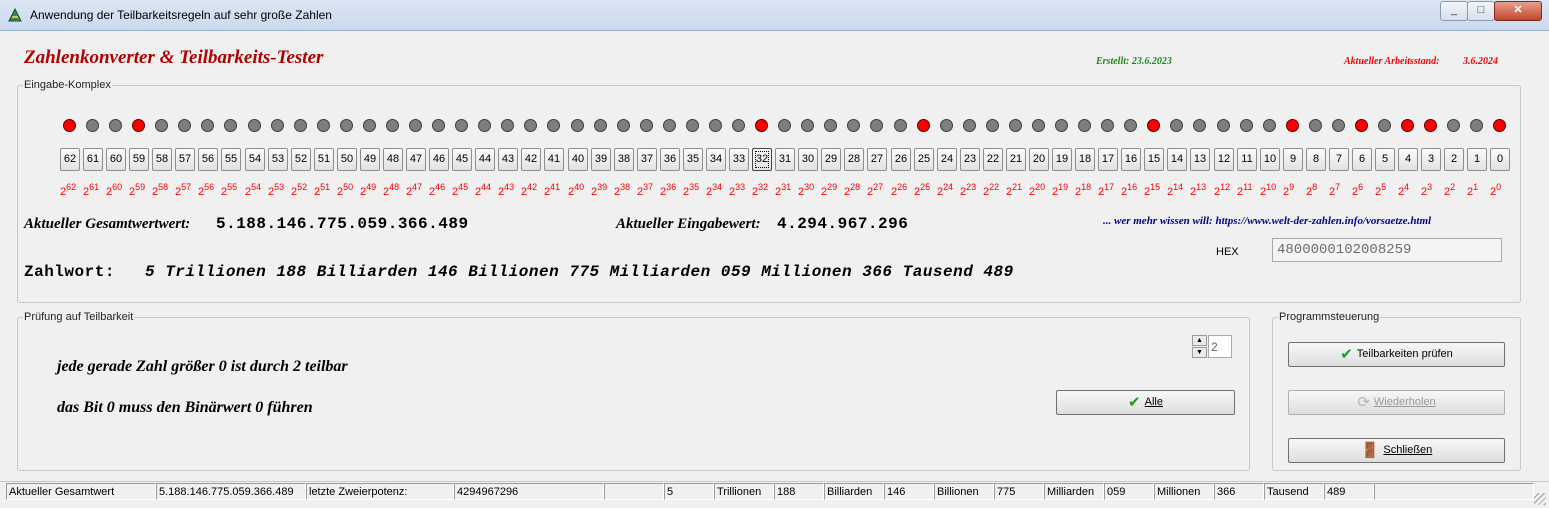 The width and height of the screenshot is (1549, 508). What do you see at coordinates (93, 159) in the screenshot?
I see `bit-button-61: 61` at bounding box center [93, 159].